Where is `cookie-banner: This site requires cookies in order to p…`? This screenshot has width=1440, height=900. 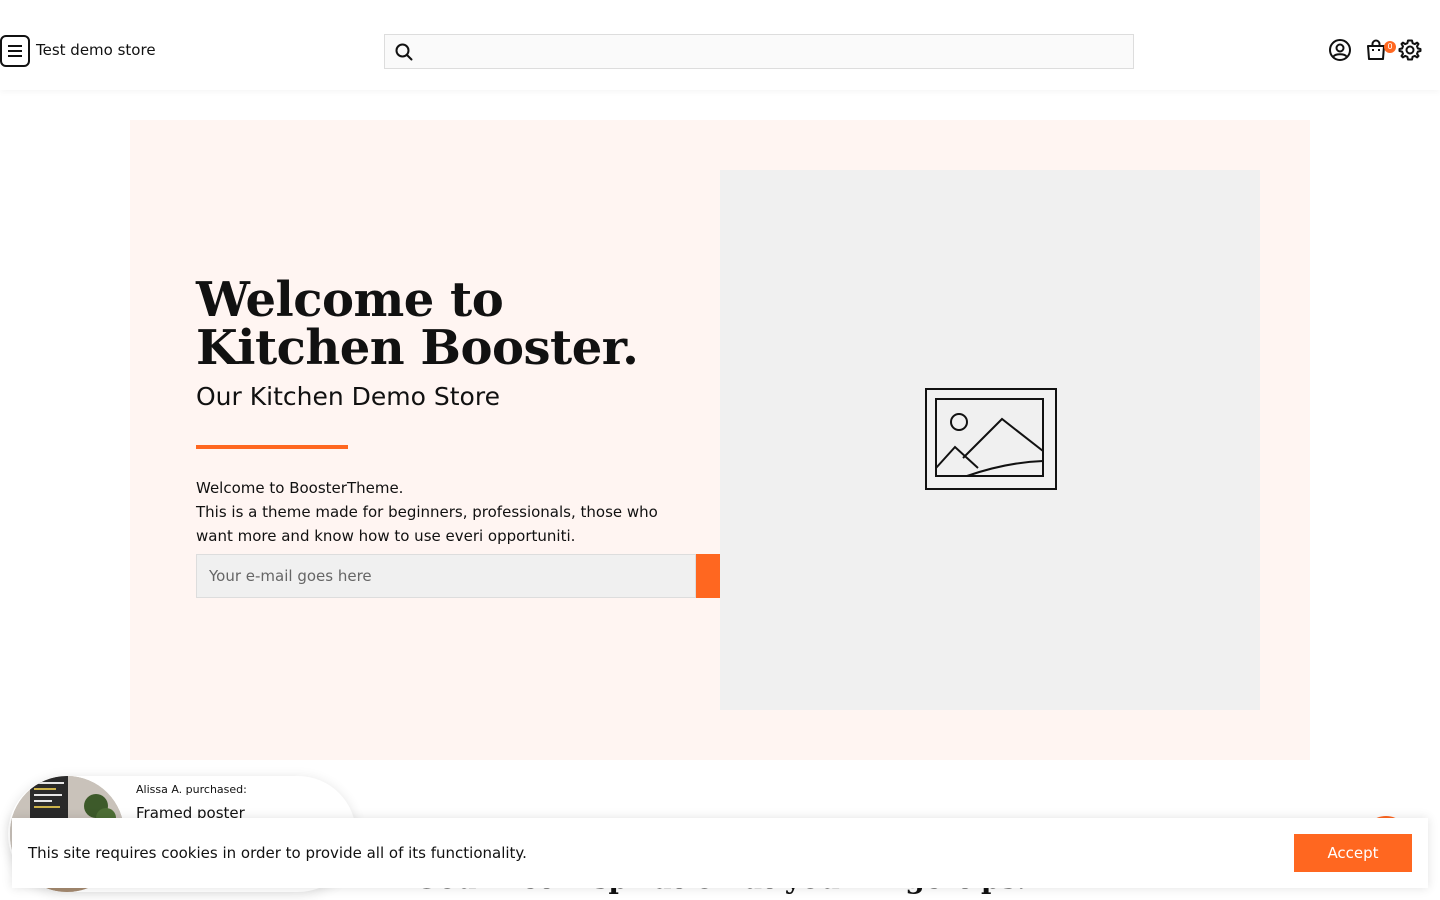 cookie-banner: This site requires cookies in order to p… is located at coordinates (720, 853).